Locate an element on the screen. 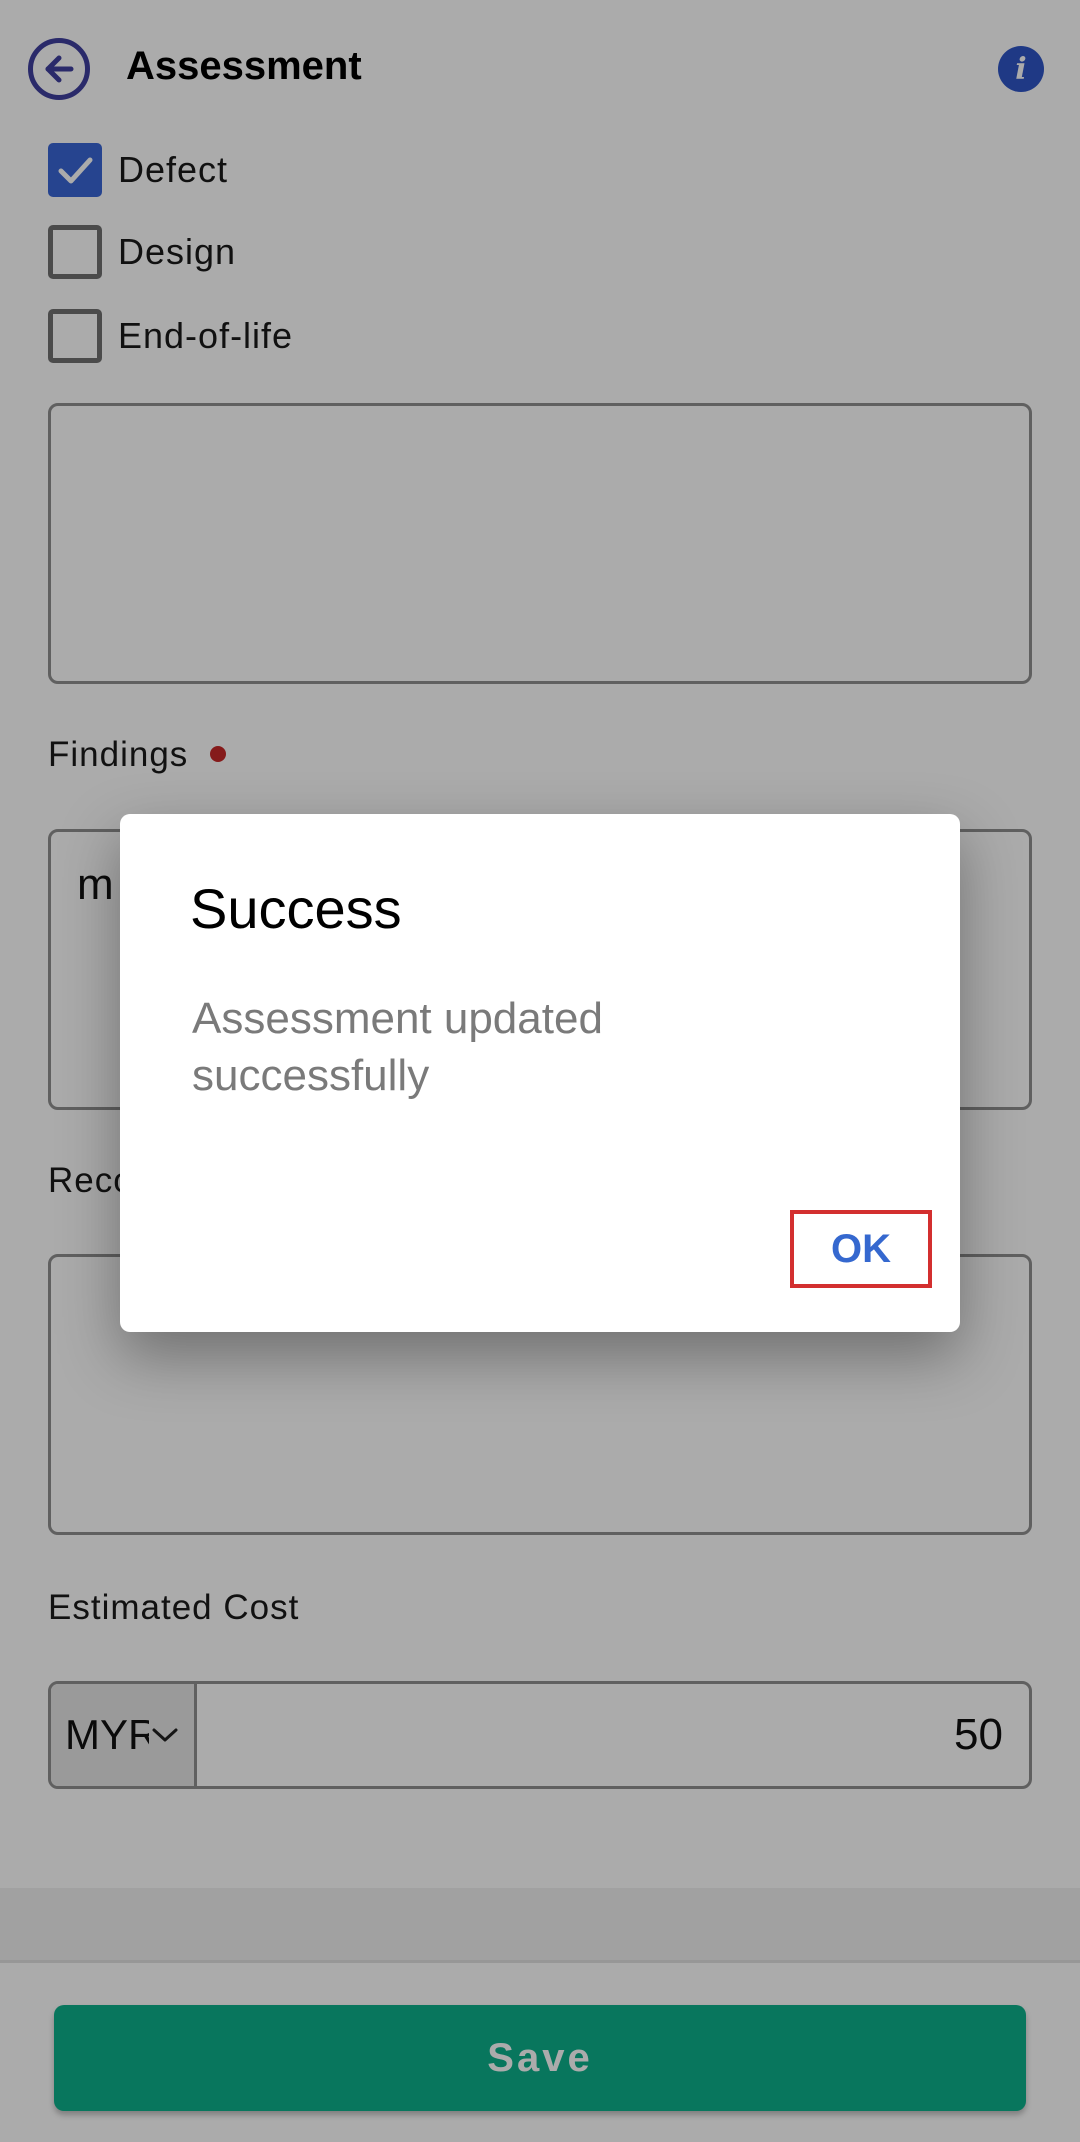 The height and width of the screenshot is (2142, 1080). dialog-message: Assessment updated successfully is located at coordinates (397, 1047).